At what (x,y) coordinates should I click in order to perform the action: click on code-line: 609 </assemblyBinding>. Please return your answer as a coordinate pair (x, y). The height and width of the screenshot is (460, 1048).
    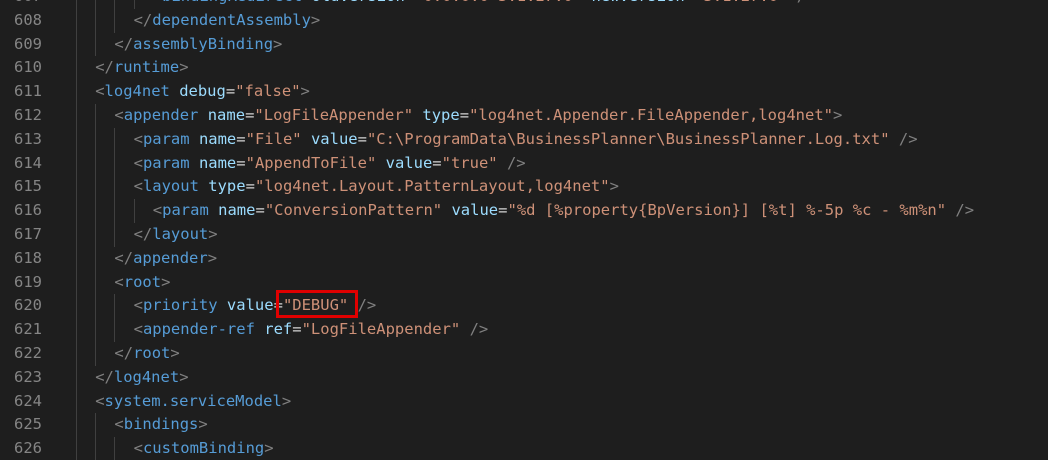
    Looking at the image, I should click on (524, 44).